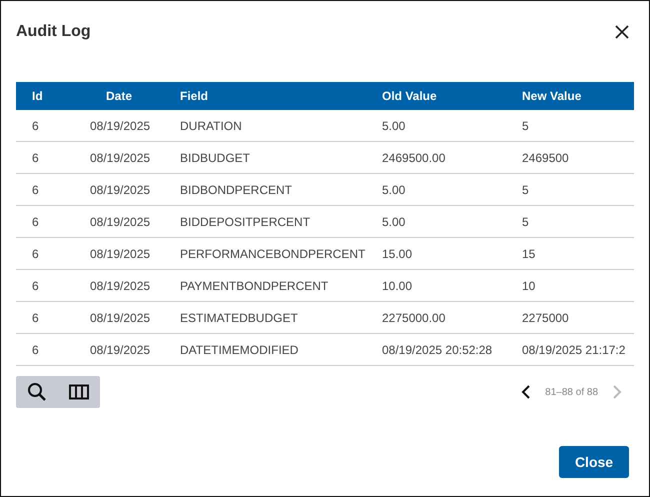 The width and height of the screenshot is (650, 497). I want to click on table-cell-text: 2275000.00, so click(414, 317).